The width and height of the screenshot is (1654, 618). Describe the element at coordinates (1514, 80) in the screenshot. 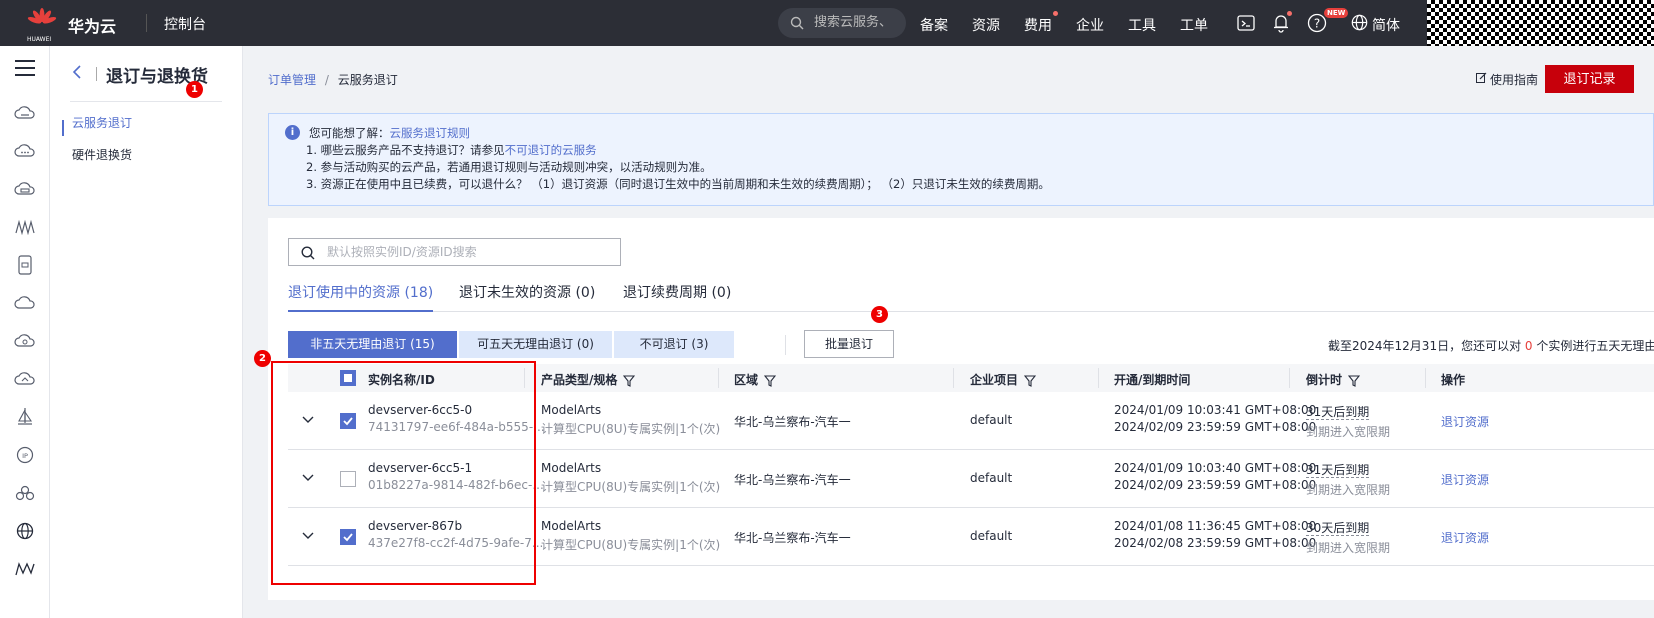

I see `user-guide-label: 使用指南` at that location.